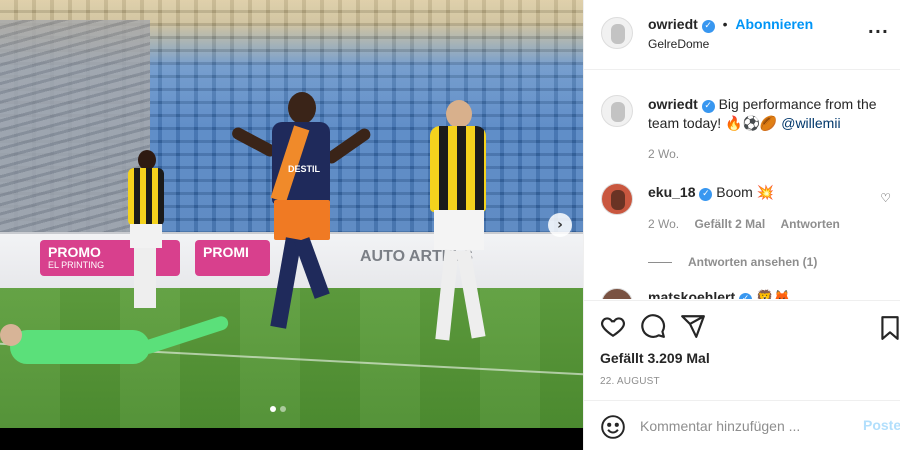 This screenshot has width=900, height=450. I want to click on ad-banner-2-text: PROMI, so click(226, 252).